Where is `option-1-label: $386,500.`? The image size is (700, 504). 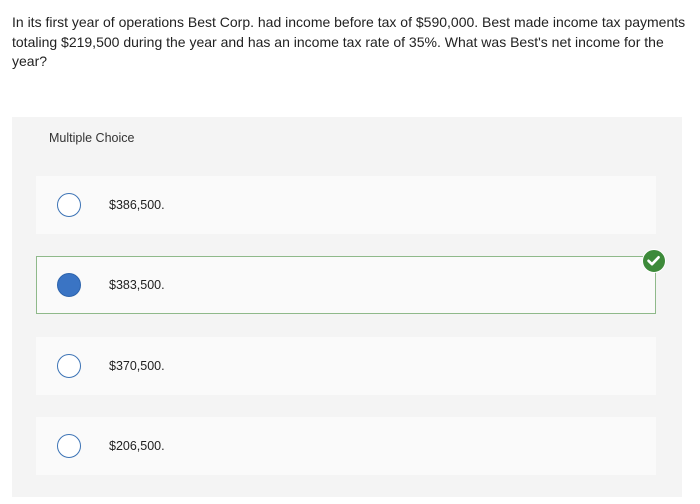 option-1-label: $386,500. is located at coordinates (137, 205).